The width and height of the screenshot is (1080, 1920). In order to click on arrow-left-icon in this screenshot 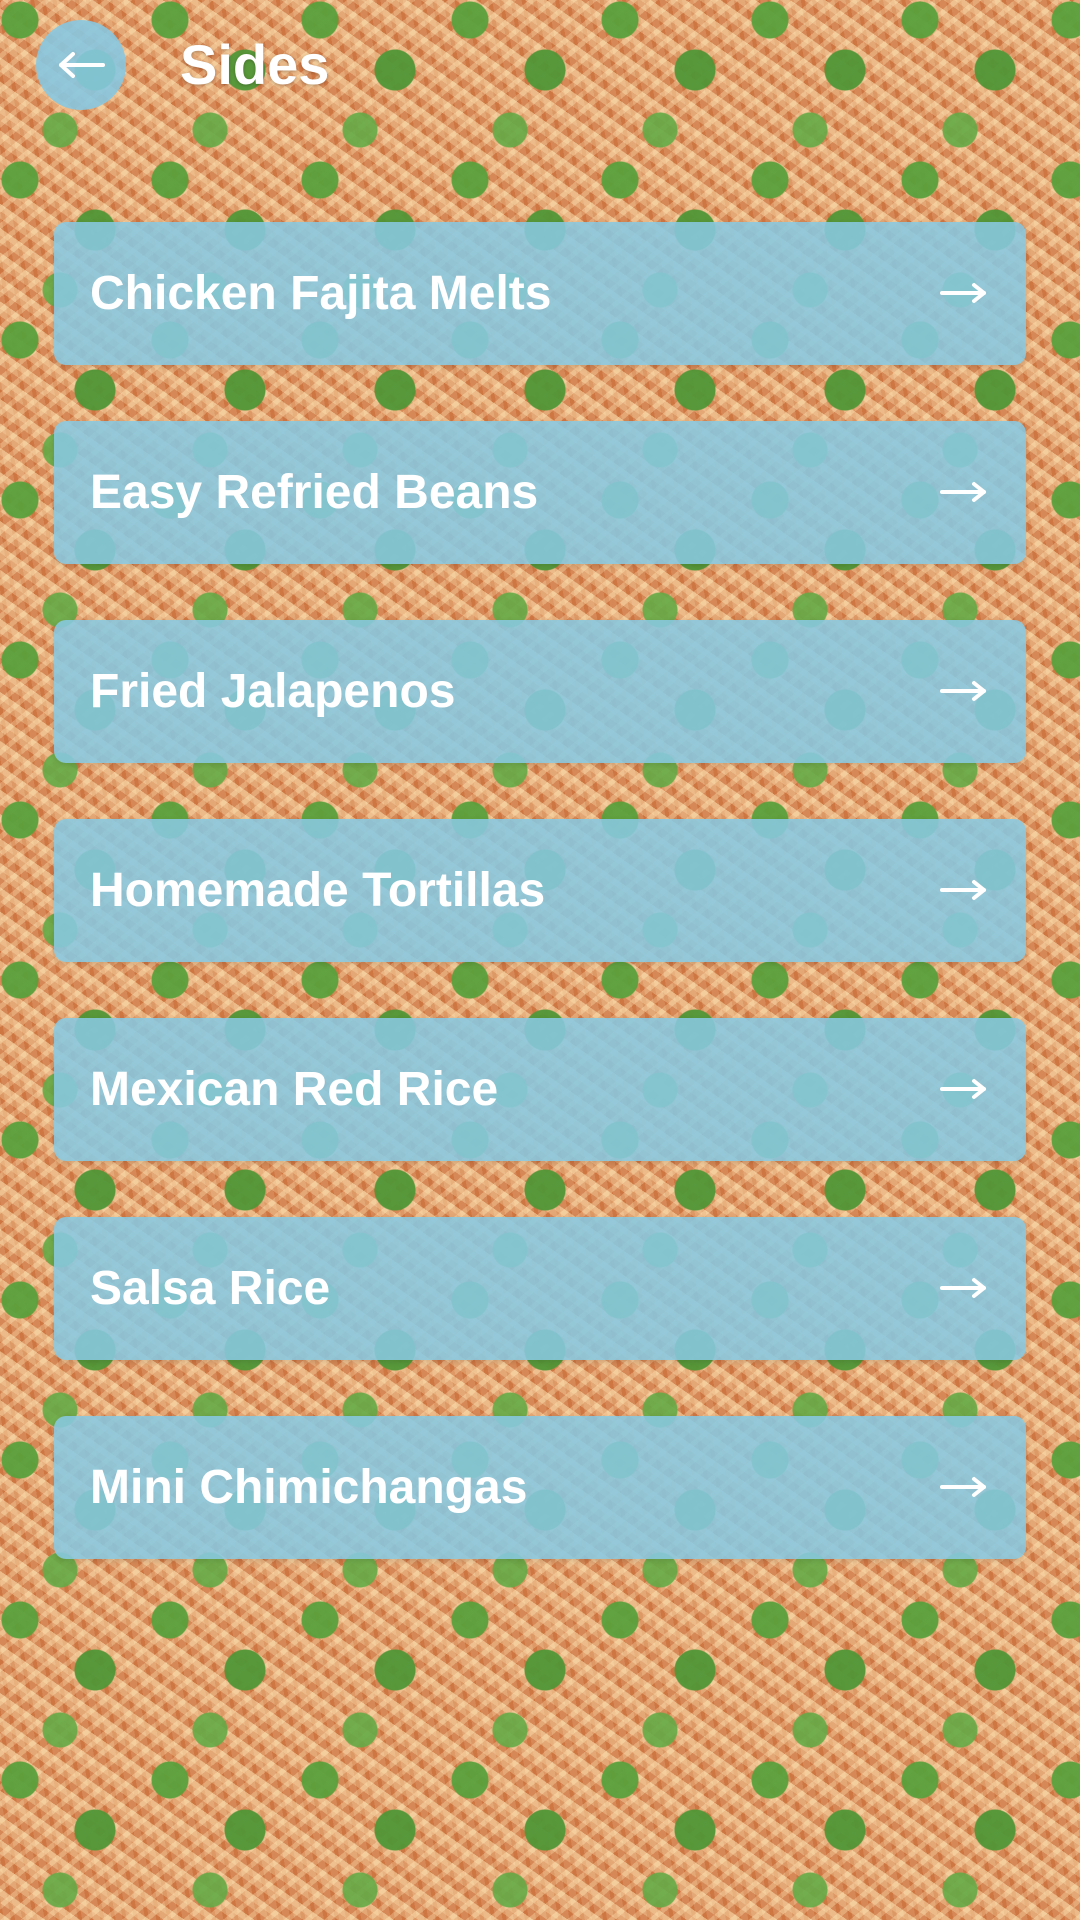, I will do `click(82, 65)`.